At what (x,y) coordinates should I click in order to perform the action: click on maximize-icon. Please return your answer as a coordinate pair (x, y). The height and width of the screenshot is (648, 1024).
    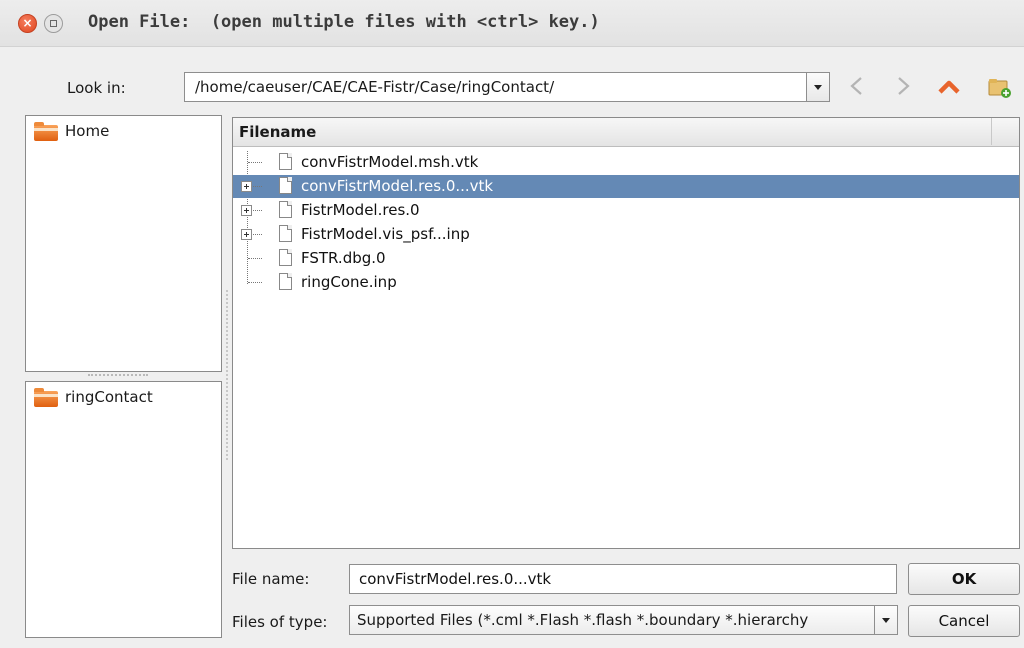
    Looking at the image, I should click on (53, 23).